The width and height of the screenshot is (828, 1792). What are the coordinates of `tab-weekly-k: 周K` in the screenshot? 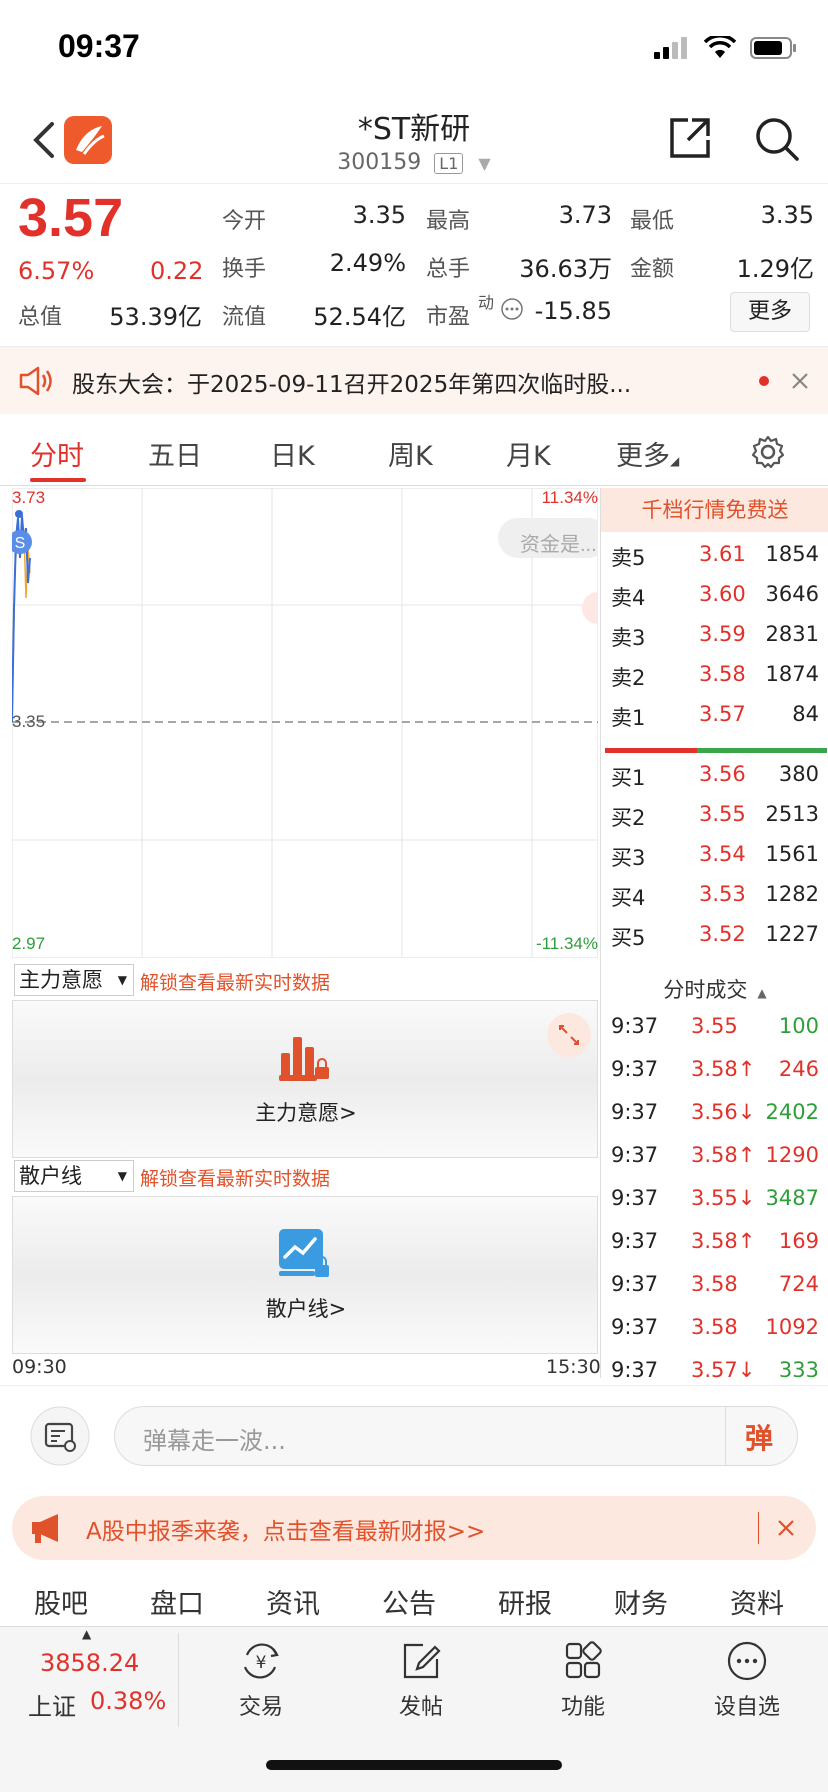 It's located at (410, 453).